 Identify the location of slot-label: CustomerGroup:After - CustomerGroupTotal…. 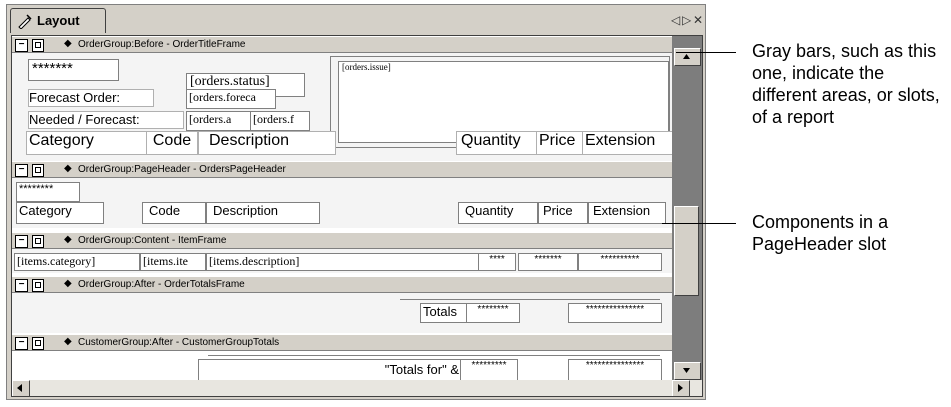
(179, 342).